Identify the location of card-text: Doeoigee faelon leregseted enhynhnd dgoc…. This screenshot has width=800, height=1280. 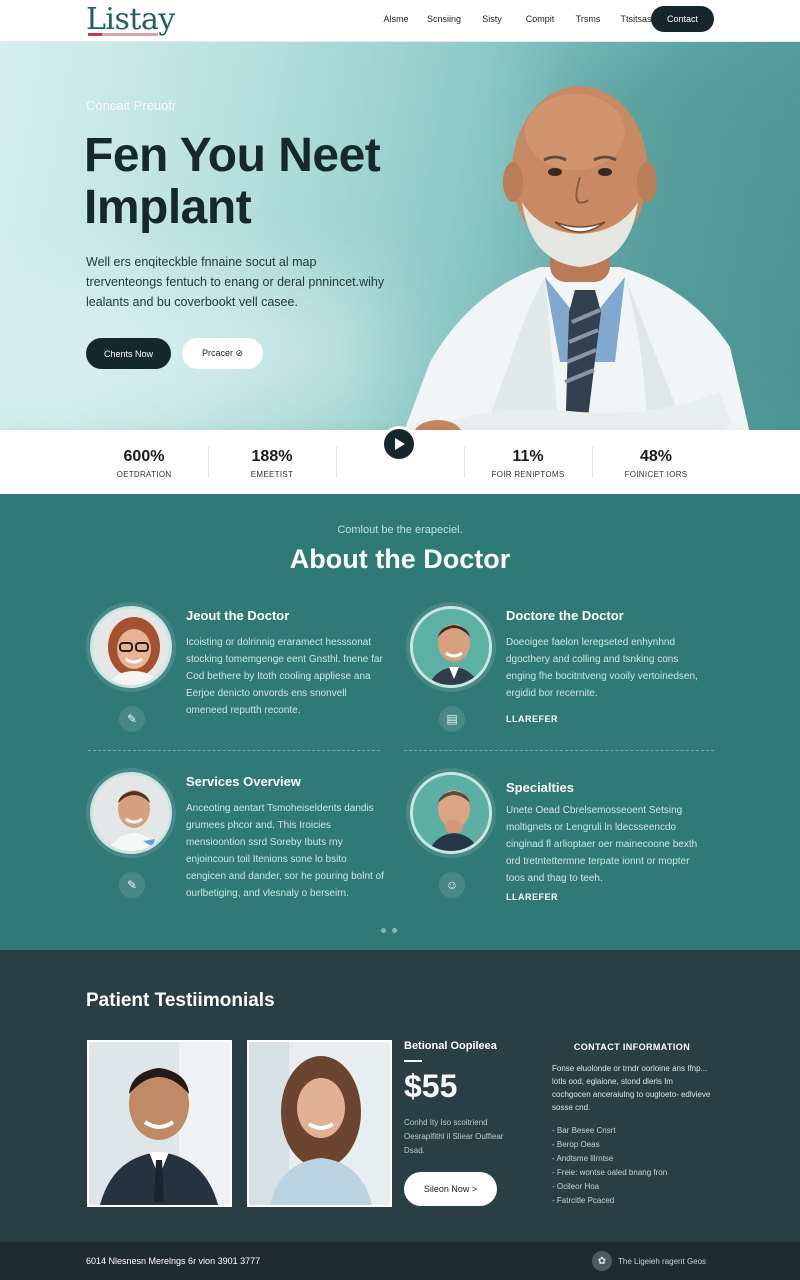
(602, 668).